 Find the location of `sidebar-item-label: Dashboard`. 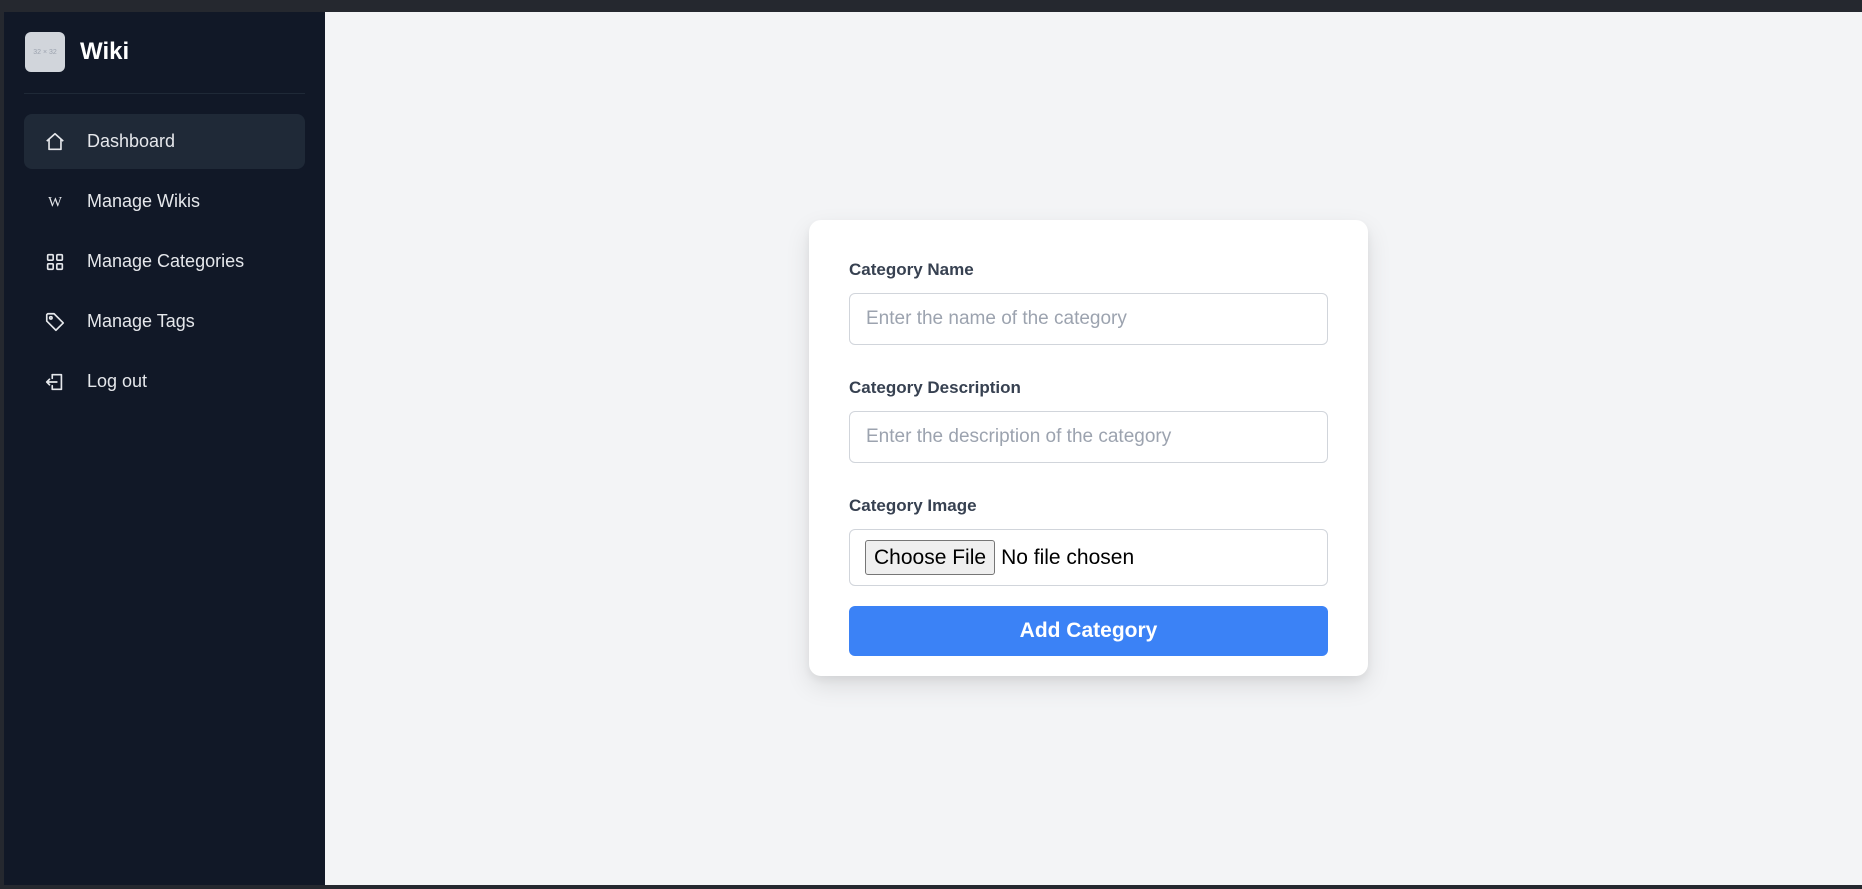

sidebar-item-label: Dashboard is located at coordinates (131, 141).